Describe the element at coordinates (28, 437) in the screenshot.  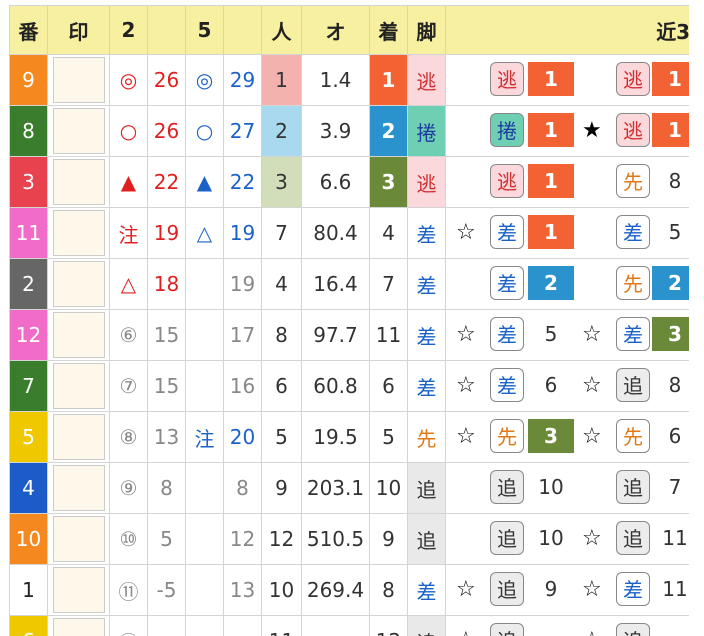
I see `horse-number: 5` at that location.